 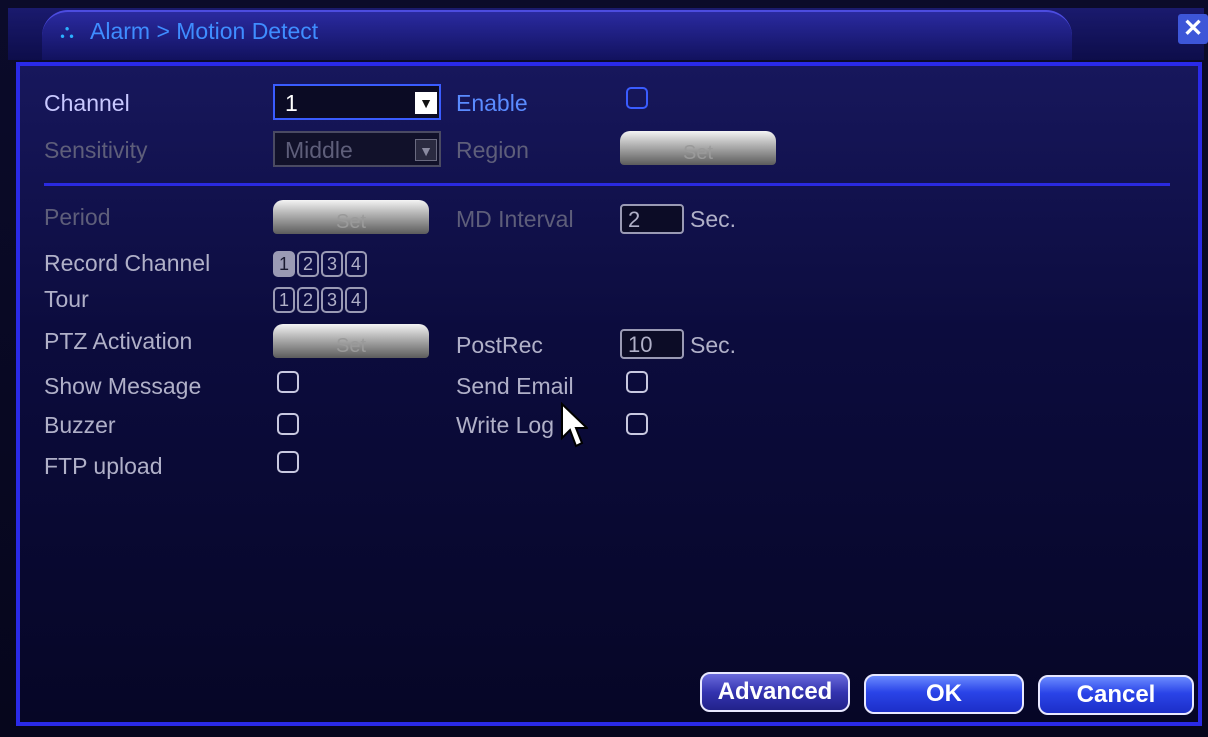 What do you see at coordinates (308, 264) in the screenshot?
I see `record-channel-2: 2` at bounding box center [308, 264].